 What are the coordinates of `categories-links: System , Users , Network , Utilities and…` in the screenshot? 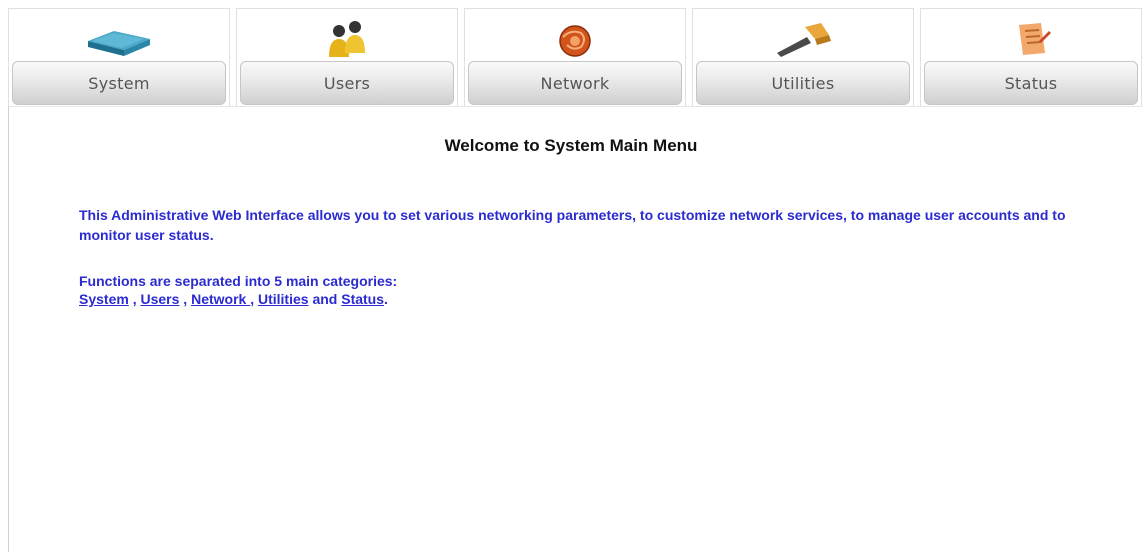 It's located at (529, 299).